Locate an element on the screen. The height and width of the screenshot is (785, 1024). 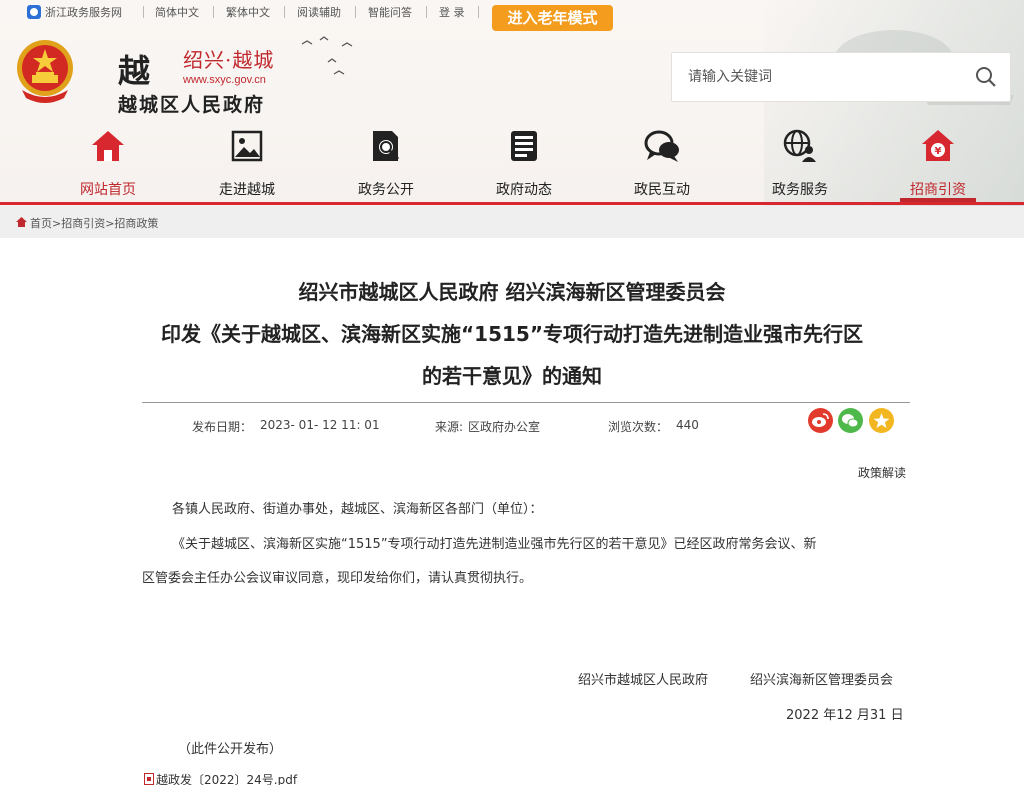
search-input is located at coordinates (817, 77).